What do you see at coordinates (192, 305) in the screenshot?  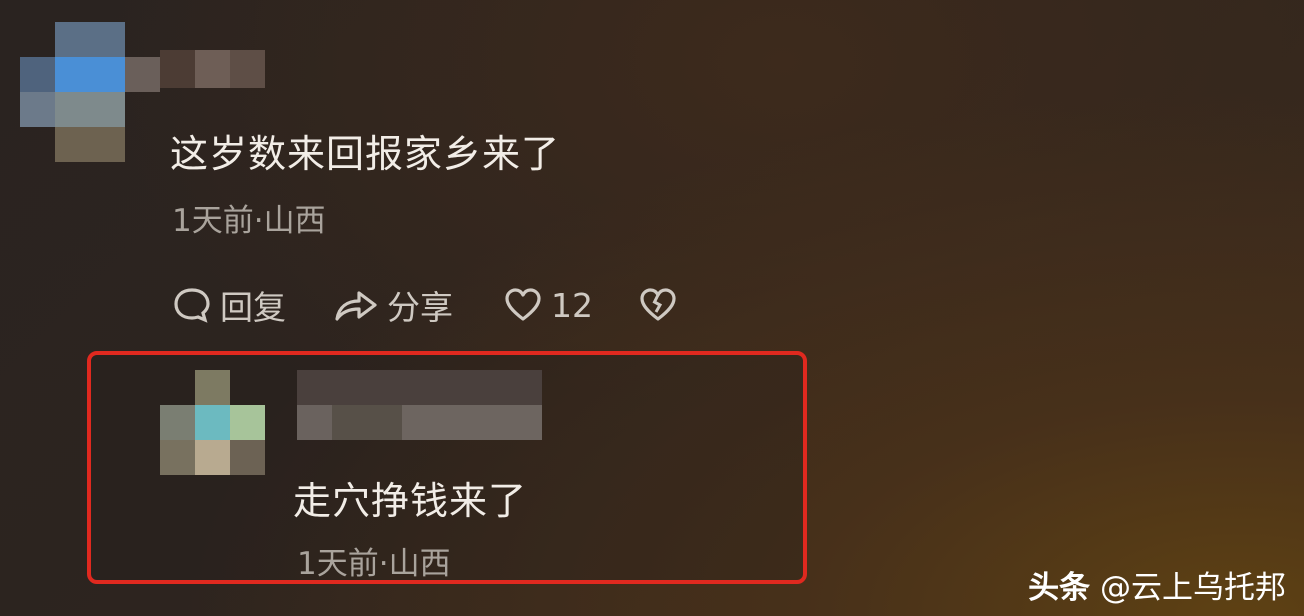 I see `comment-bubble-icon` at bounding box center [192, 305].